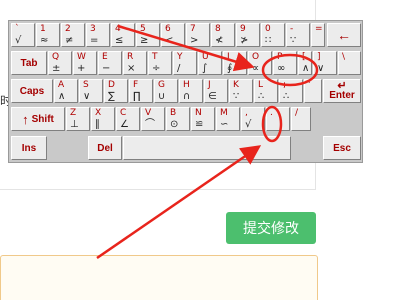 This screenshot has width=400, height=300. What do you see at coordinates (349, 63) in the screenshot?
I see `key-backslash: \` at bounding box center [349, 63].